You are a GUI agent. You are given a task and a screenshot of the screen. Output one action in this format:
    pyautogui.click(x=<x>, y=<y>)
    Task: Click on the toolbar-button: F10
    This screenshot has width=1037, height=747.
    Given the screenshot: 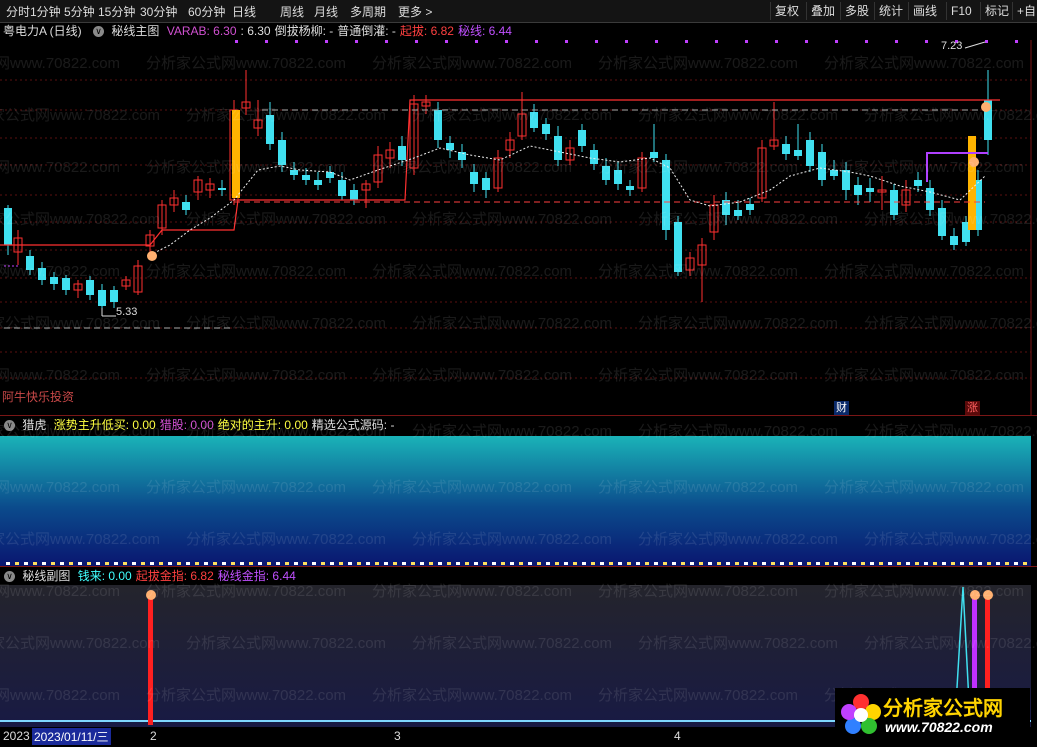 What is the action you would take?
    pyautogui.click(x=961, y=11)
    